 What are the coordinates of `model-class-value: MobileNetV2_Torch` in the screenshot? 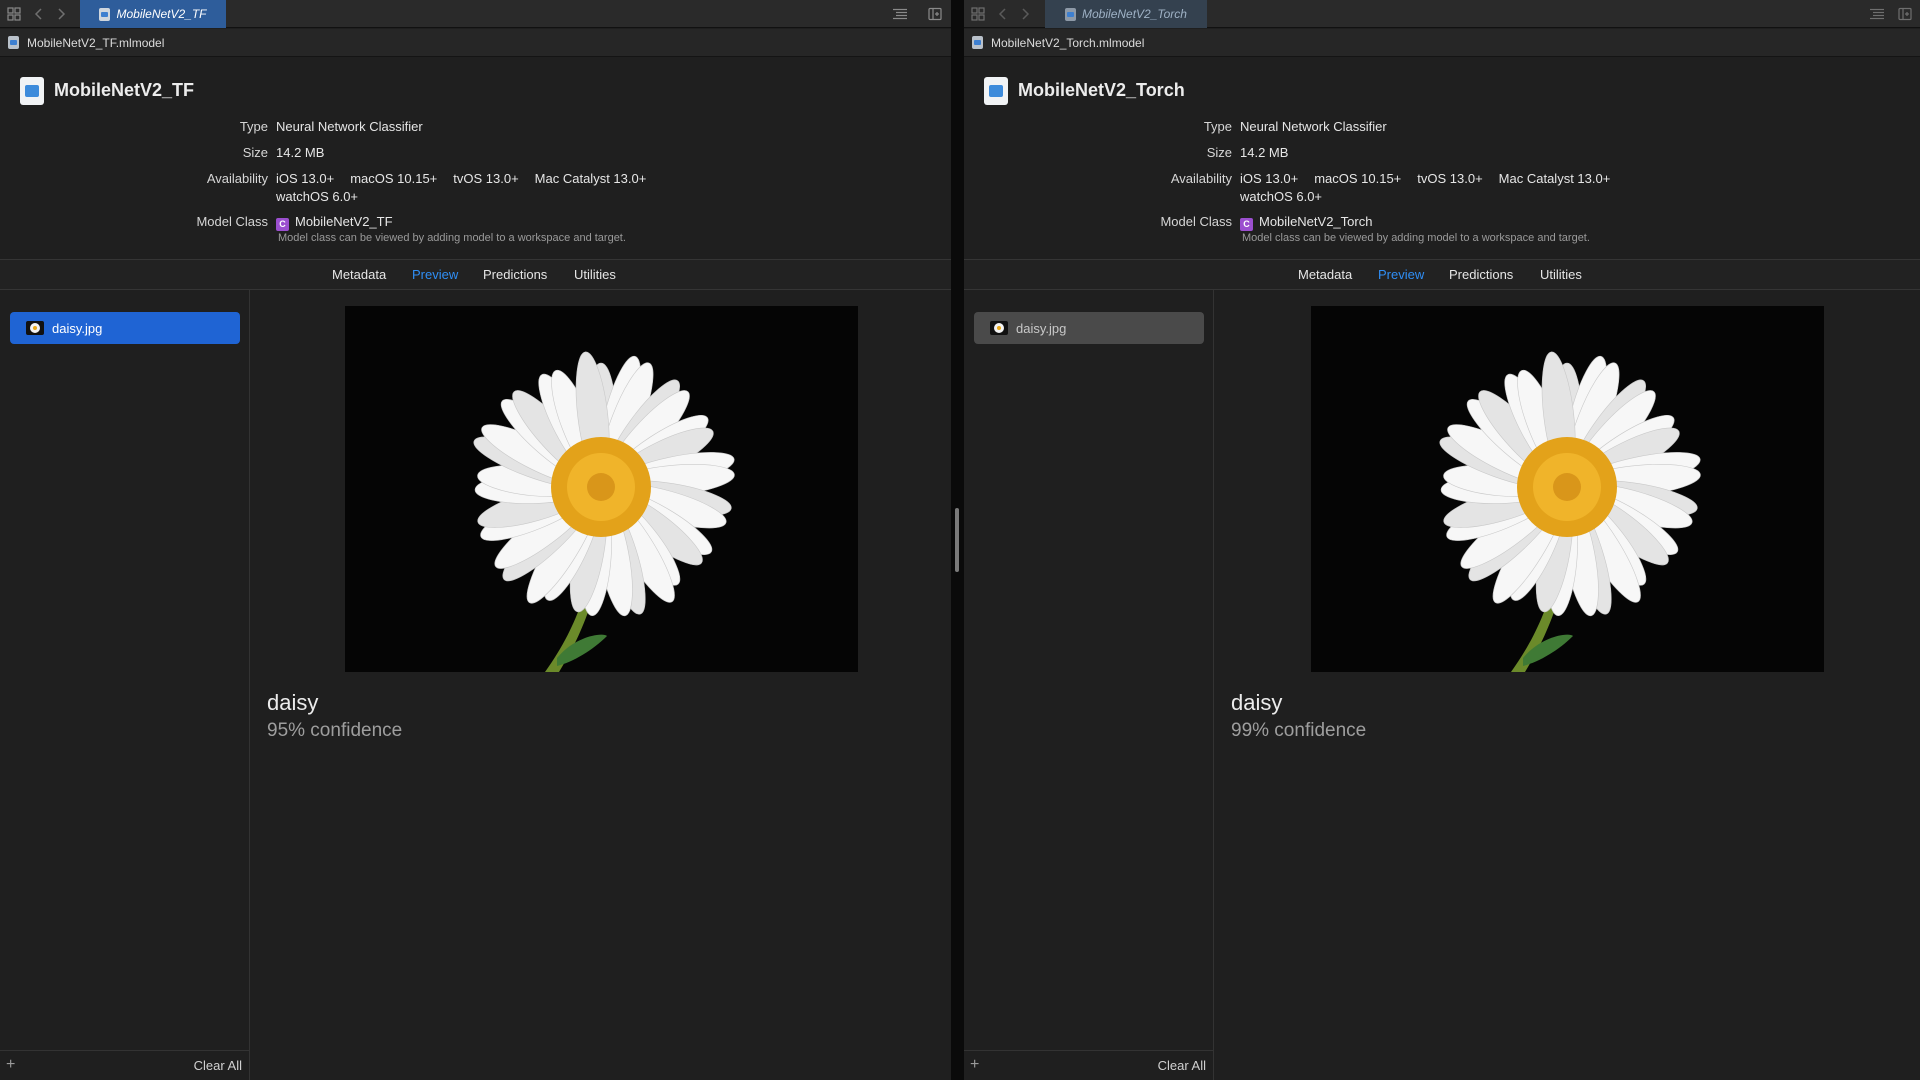 It's located at (1316, 221).